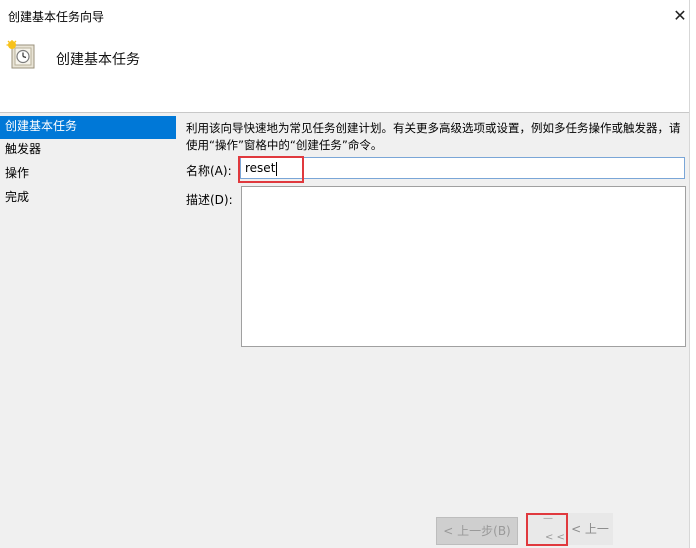 This screenshot has height=548, width=696. Describe the element at coordinates (20, 54) in the screenshot. I see `task-scheduler-clock-icon` at that location.